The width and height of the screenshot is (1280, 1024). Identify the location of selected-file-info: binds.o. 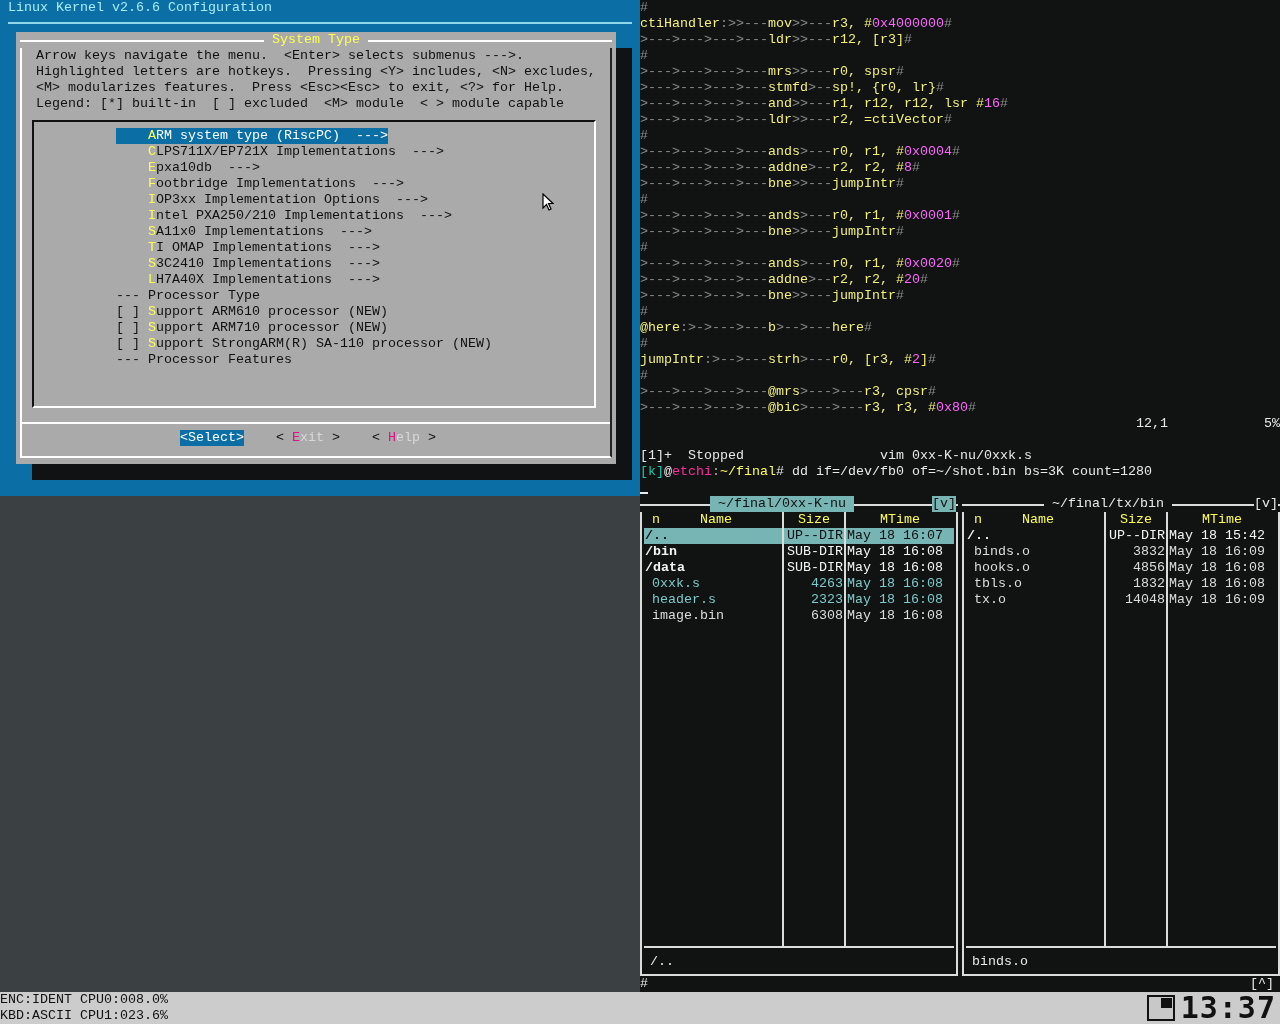
(1000, 961).